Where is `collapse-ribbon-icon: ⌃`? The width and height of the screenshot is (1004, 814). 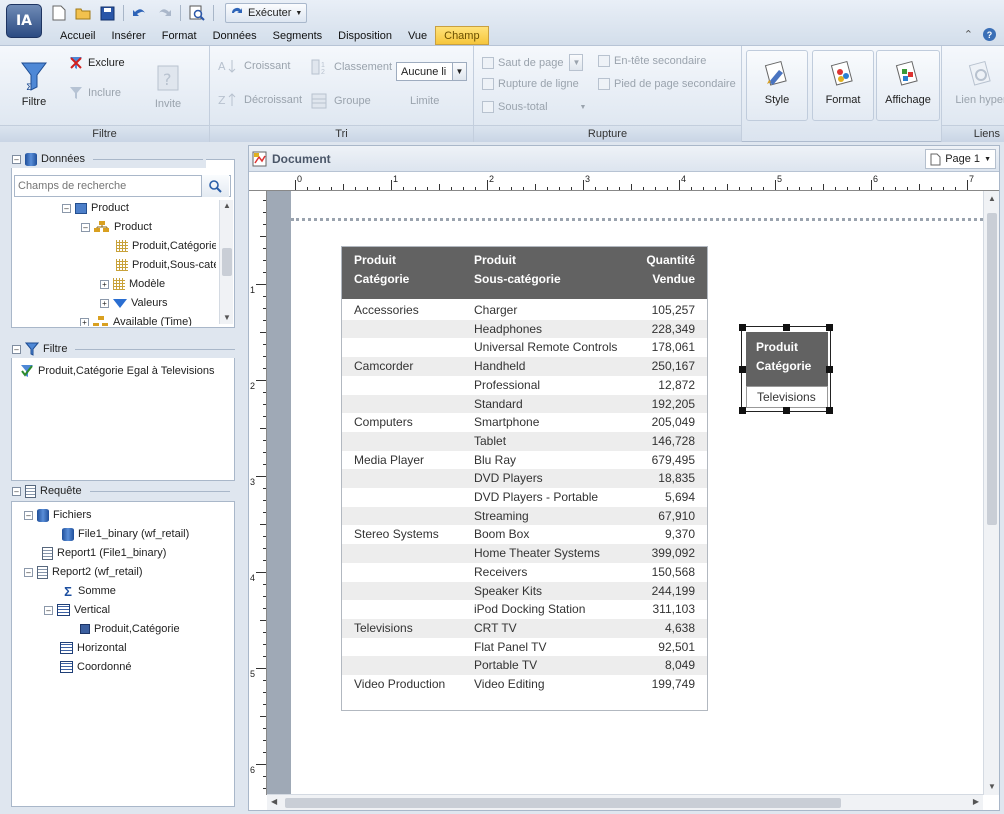
collapse-ribbon-icon: ⌃ is located at coordinates (968, 34).